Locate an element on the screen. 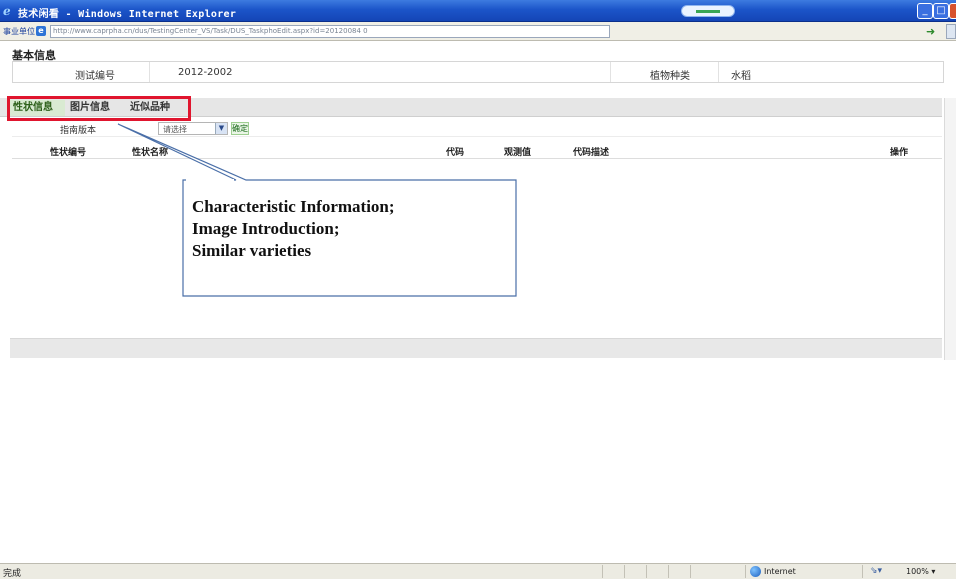 The width and height of the screenshot is (956, 579). table-header: 性状编号 性状名称 代码 观测值 代码描述 操作 is located at coordinates (477, 150).